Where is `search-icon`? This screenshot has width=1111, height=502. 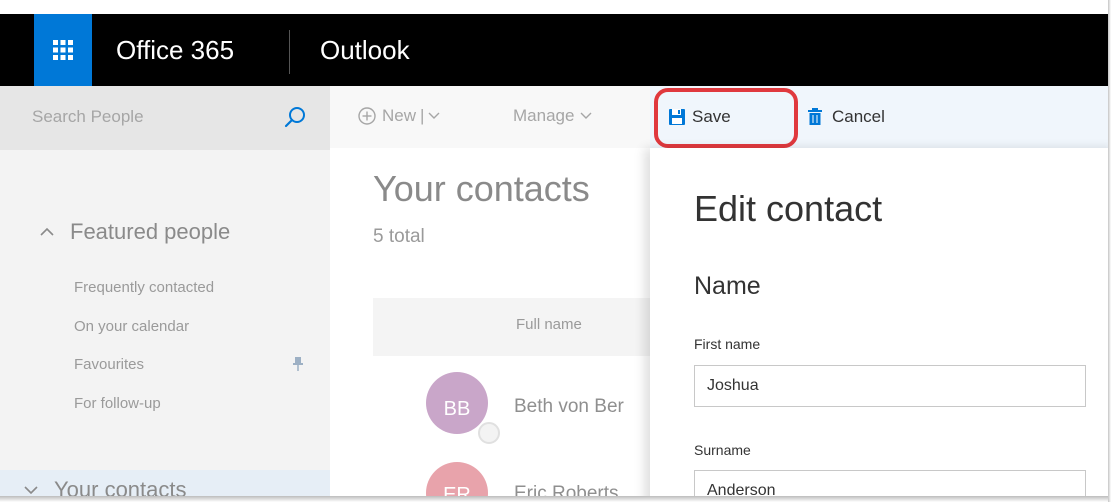
search-icon is located at coordinates (295, 119).